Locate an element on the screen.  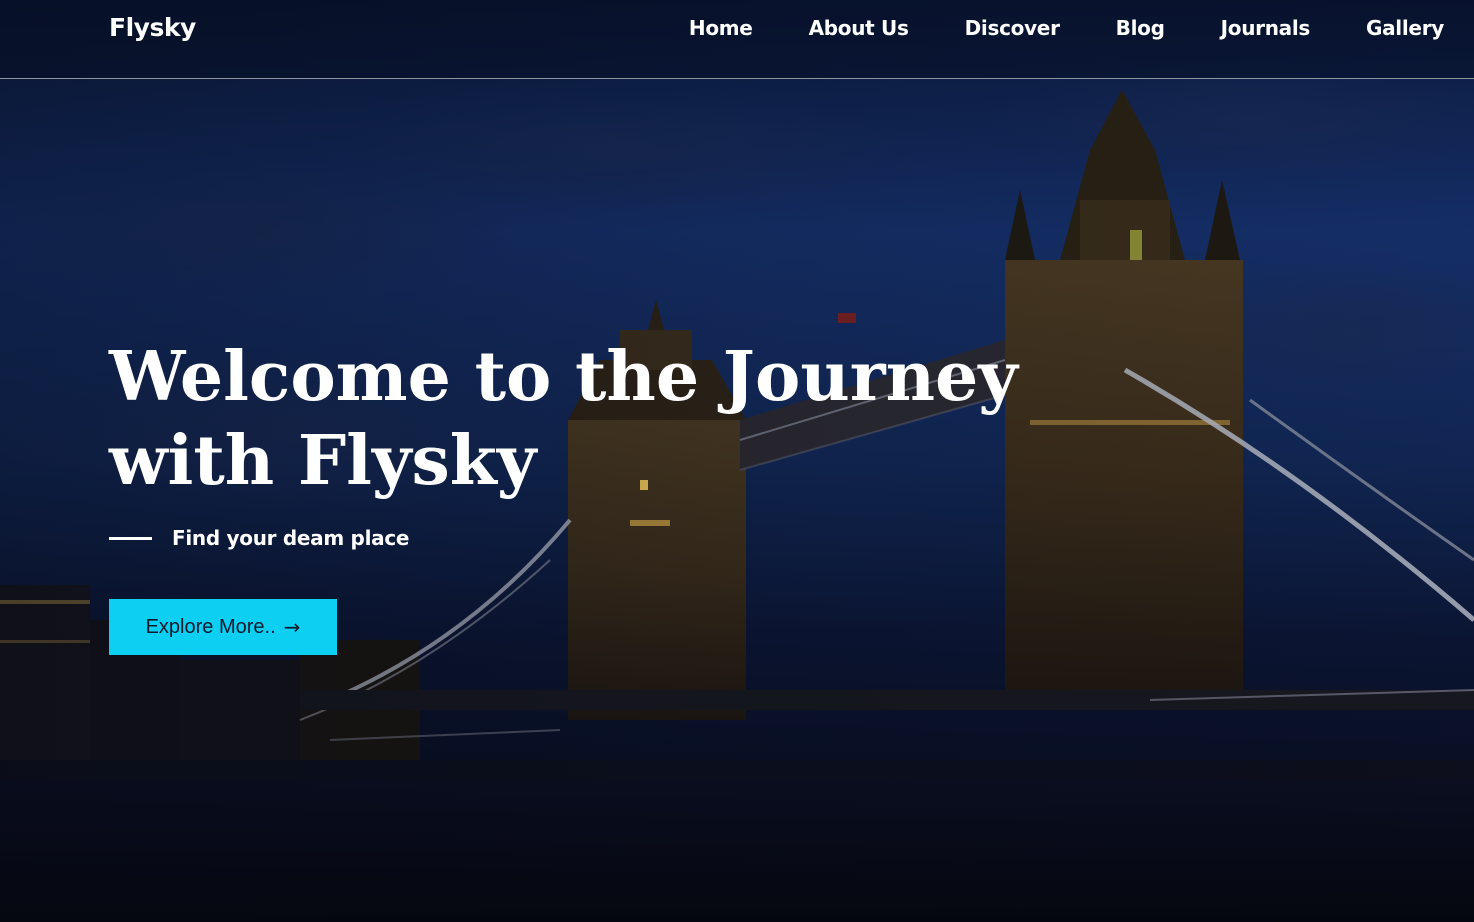
nav-gallery: Gallery is located at coordinates (1405, 28).